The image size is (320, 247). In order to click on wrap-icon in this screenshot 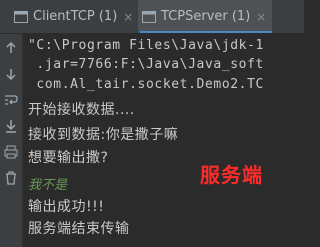, I will do `click(11, 100)`.